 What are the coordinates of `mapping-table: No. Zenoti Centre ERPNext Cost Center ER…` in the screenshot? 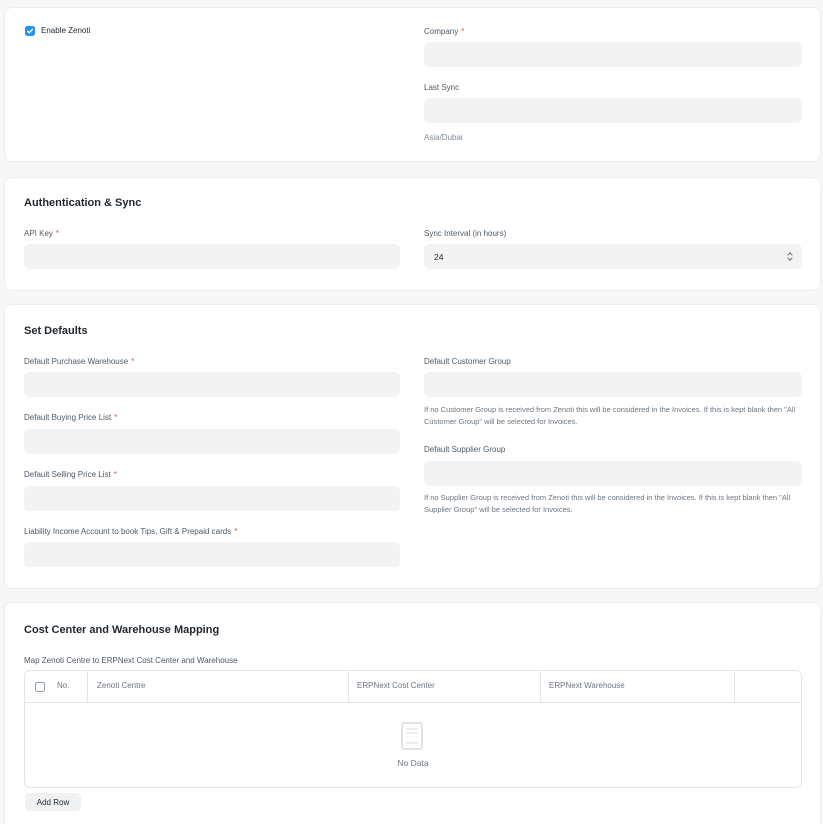 It's located at (413, 729).